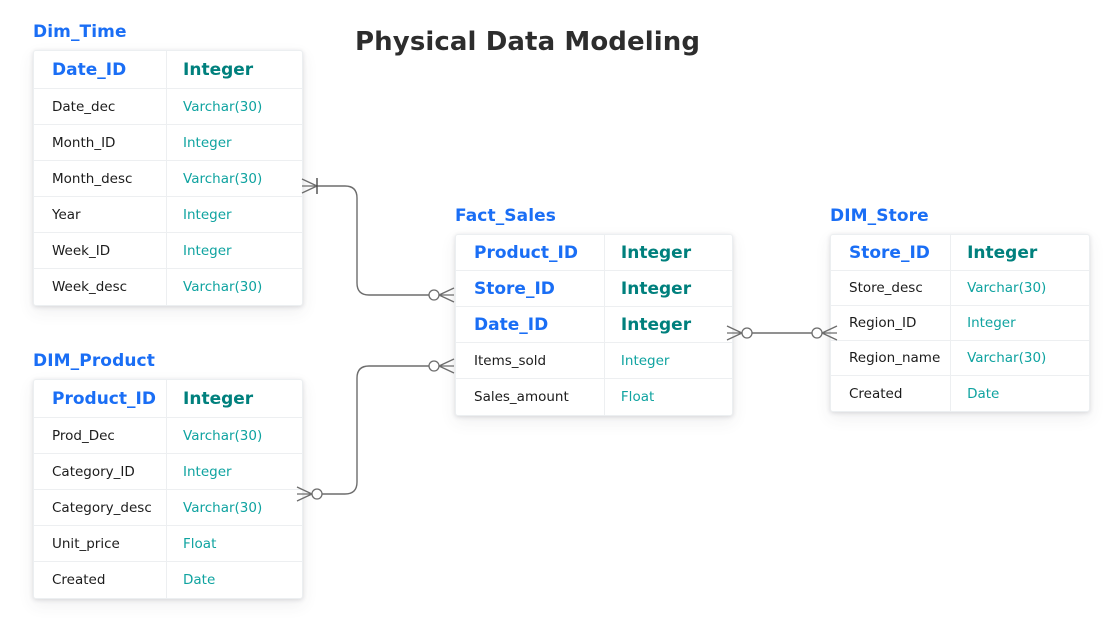 The height and width of the screenshot is (631, 1120). I want to click on column-name: Category_desc, so click(101, 507).